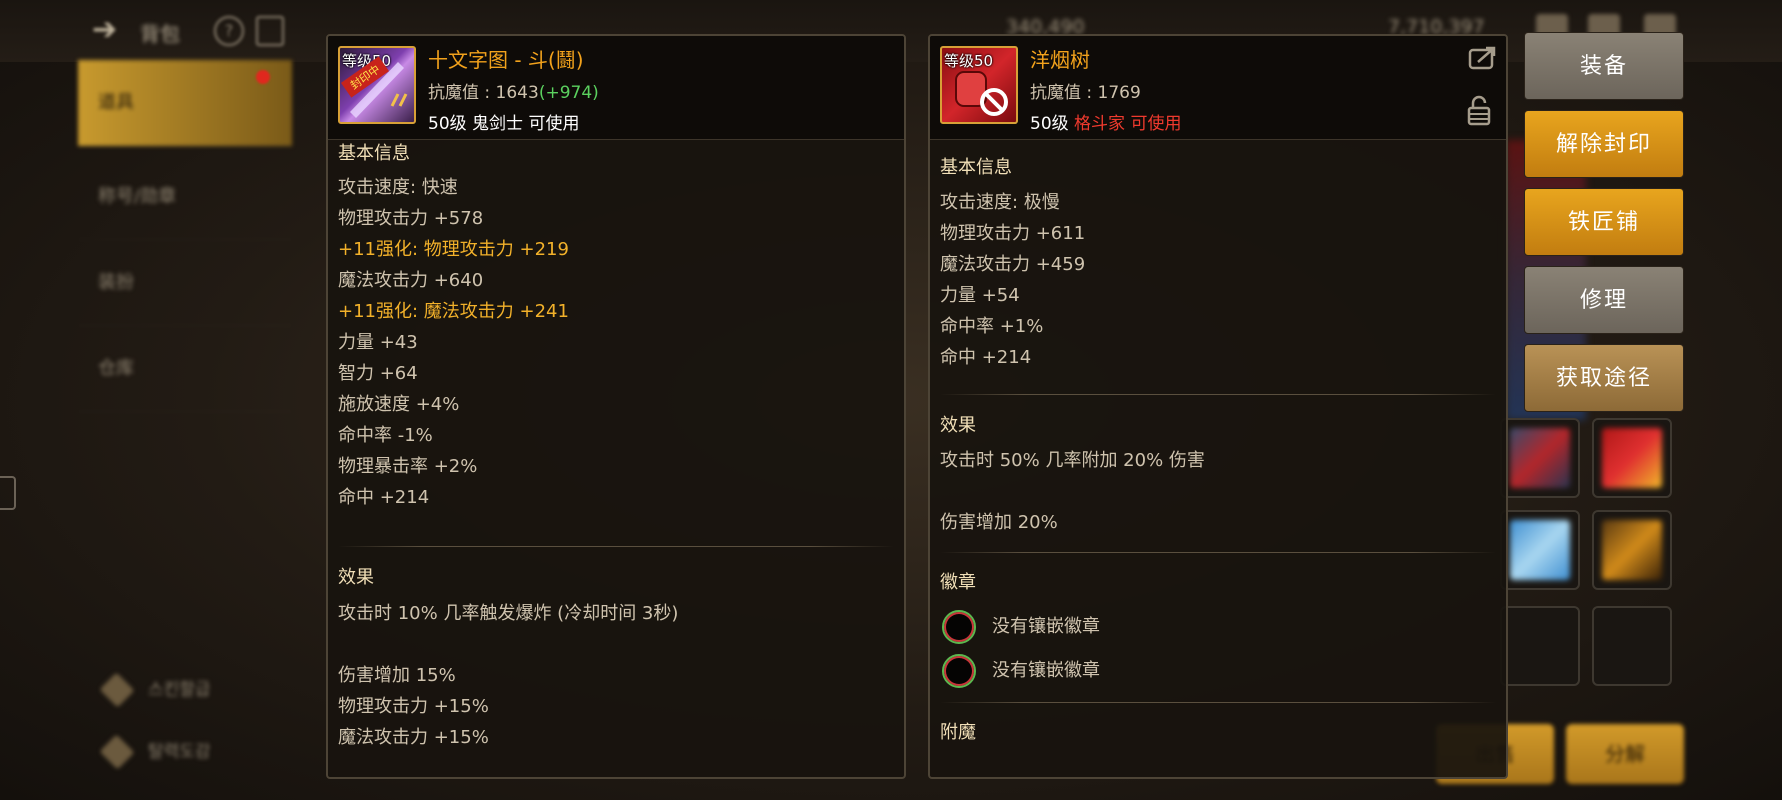 The image size is (1782, 800). I want to click on sidebar-item-storage: 仓库, so click(185, 369).